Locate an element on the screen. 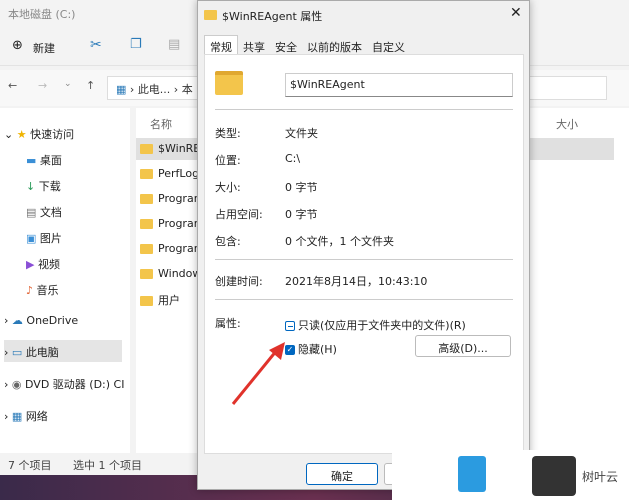 The height and width of the screenshot is (500, 629). plus-icon: ⊕ is located at coordinates (17, 45).